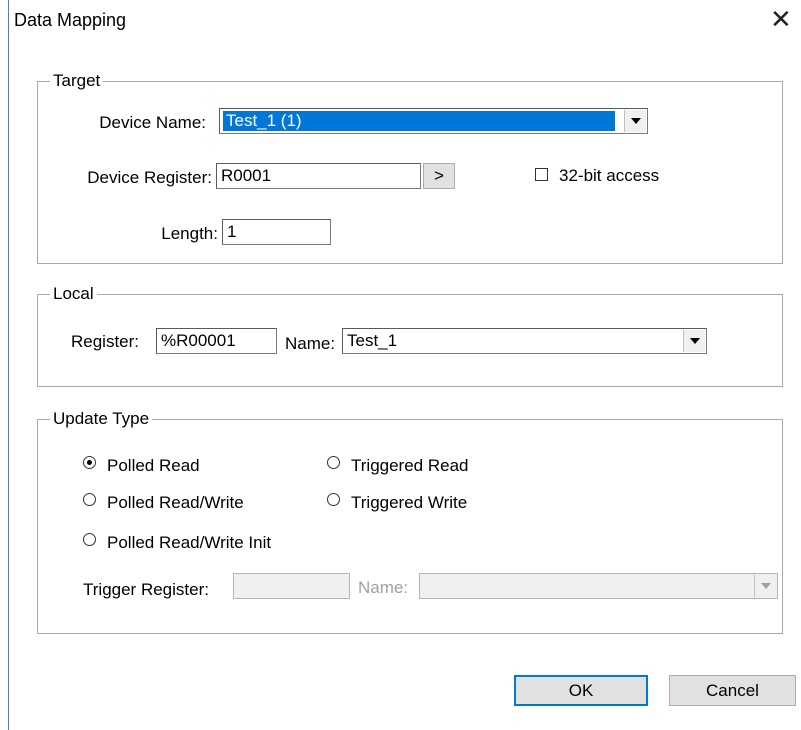 This screenshot has height=730, width=801. Describe the element at coordinates (732, 690) in the screenshot. I see `cancel-button: Cancel` at that location.